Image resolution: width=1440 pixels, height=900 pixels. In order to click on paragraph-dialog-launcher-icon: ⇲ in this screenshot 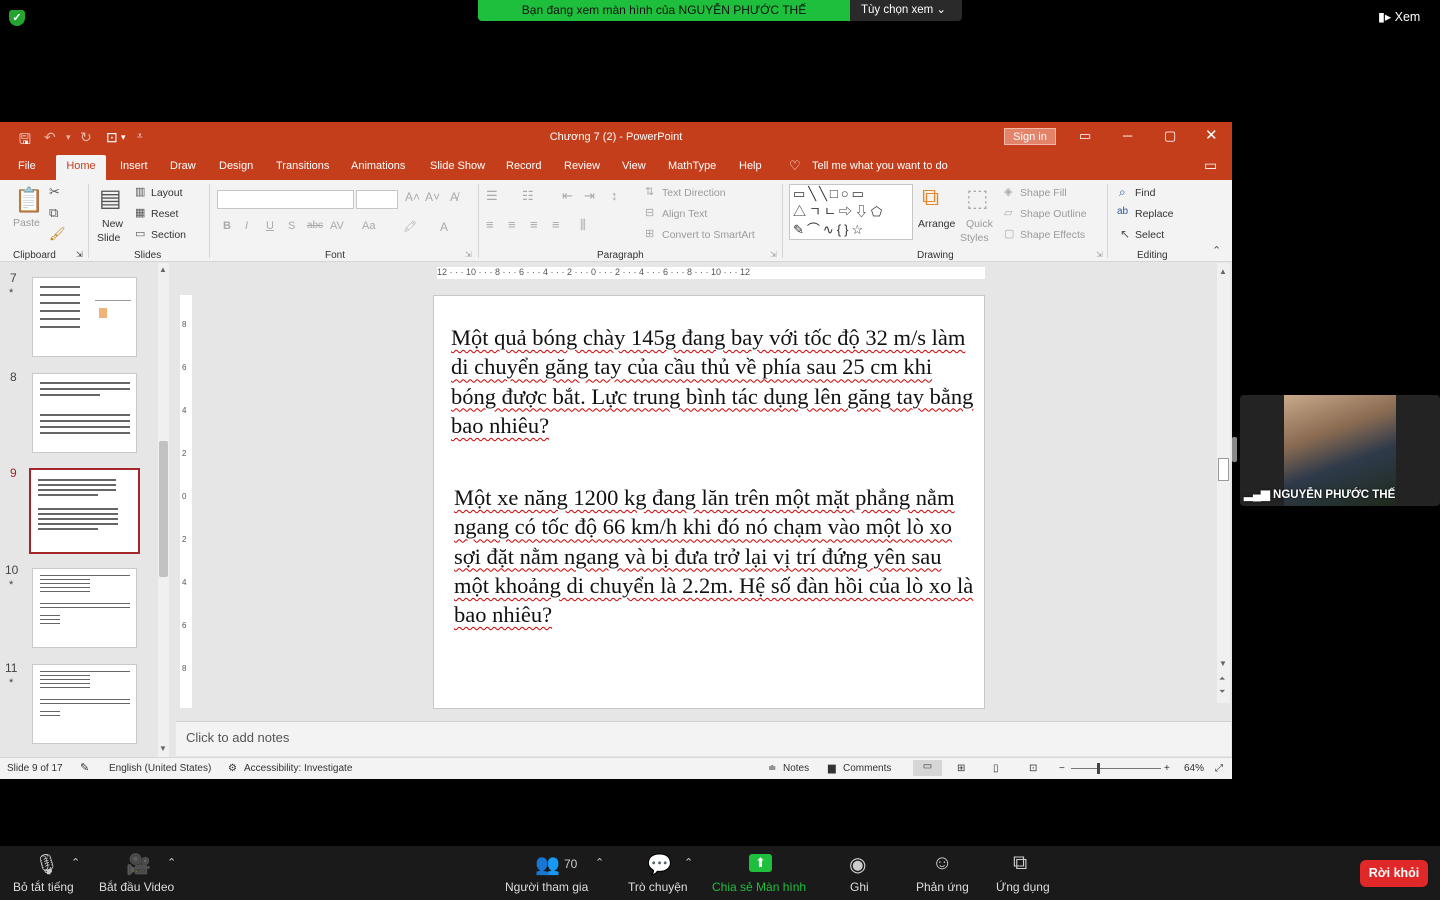, I will do `click(773, 254)`.